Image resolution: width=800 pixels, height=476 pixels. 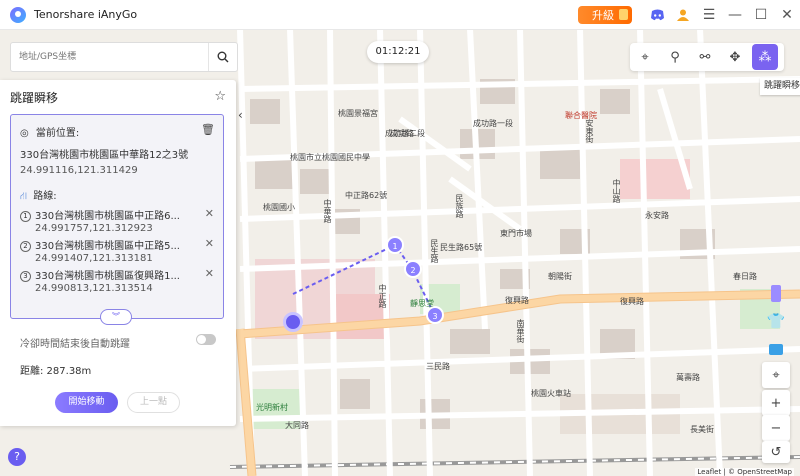 I want to click on maximize-icon: ☐, so click(x=761, y=14).